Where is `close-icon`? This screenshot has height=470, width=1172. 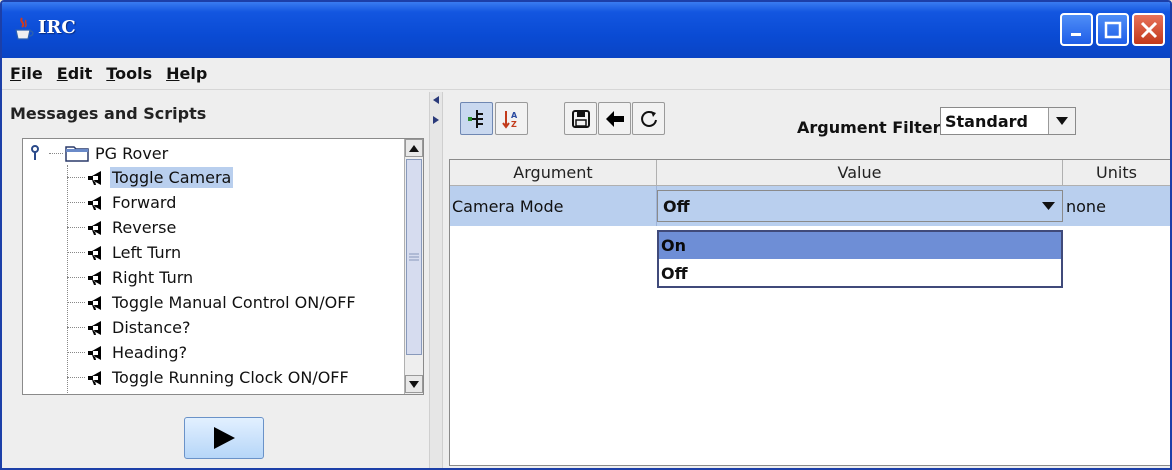
close-icon is located at coordinates (1148, 29).